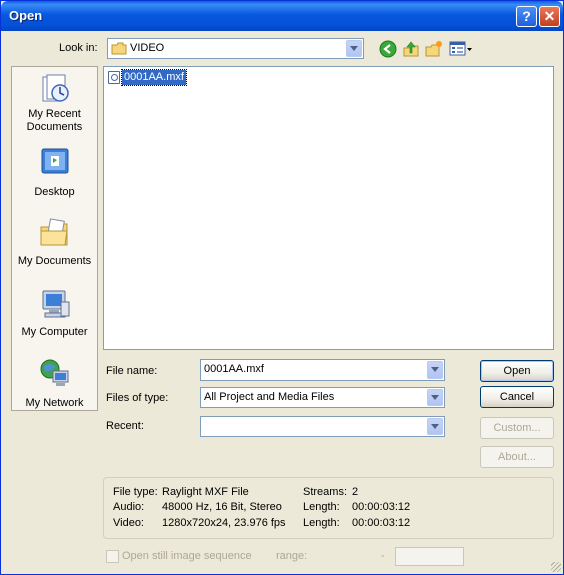 This screenshot has width=564, height=575. I want to click on file-name-value: 0001AA.mxf, so click(234, 369).